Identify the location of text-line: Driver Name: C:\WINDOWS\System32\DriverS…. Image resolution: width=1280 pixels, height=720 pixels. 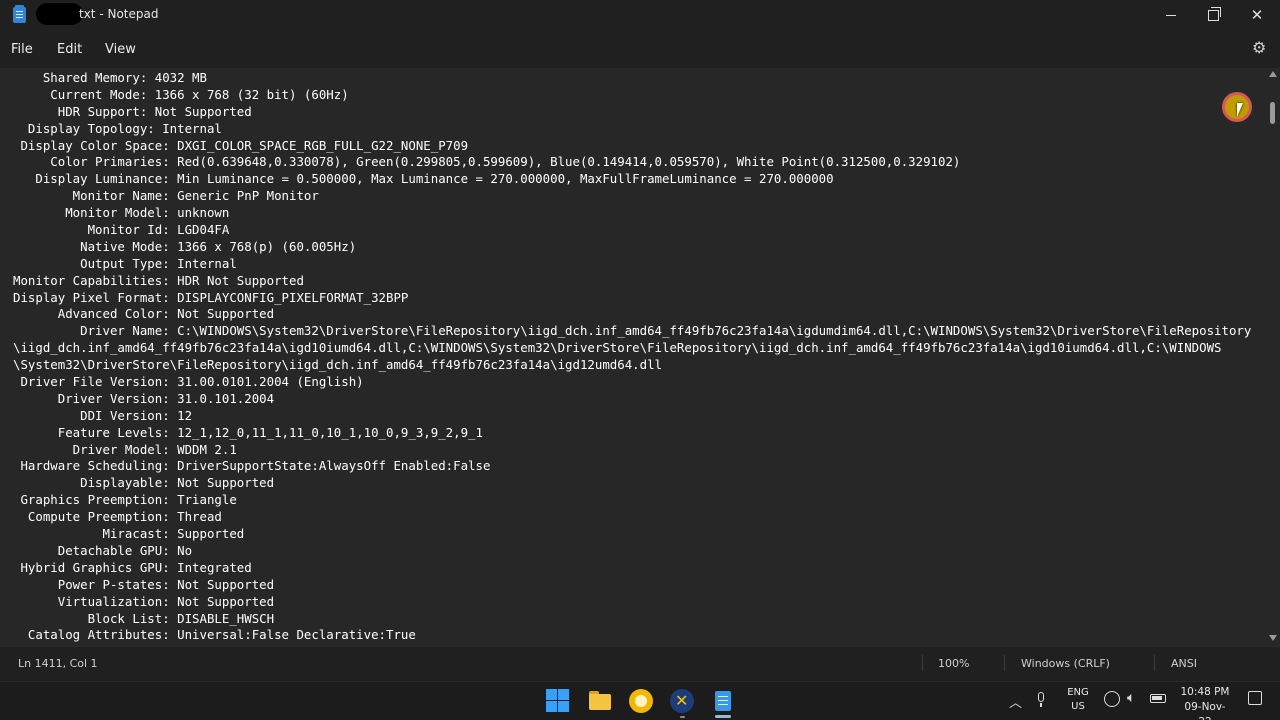
(632, 331).